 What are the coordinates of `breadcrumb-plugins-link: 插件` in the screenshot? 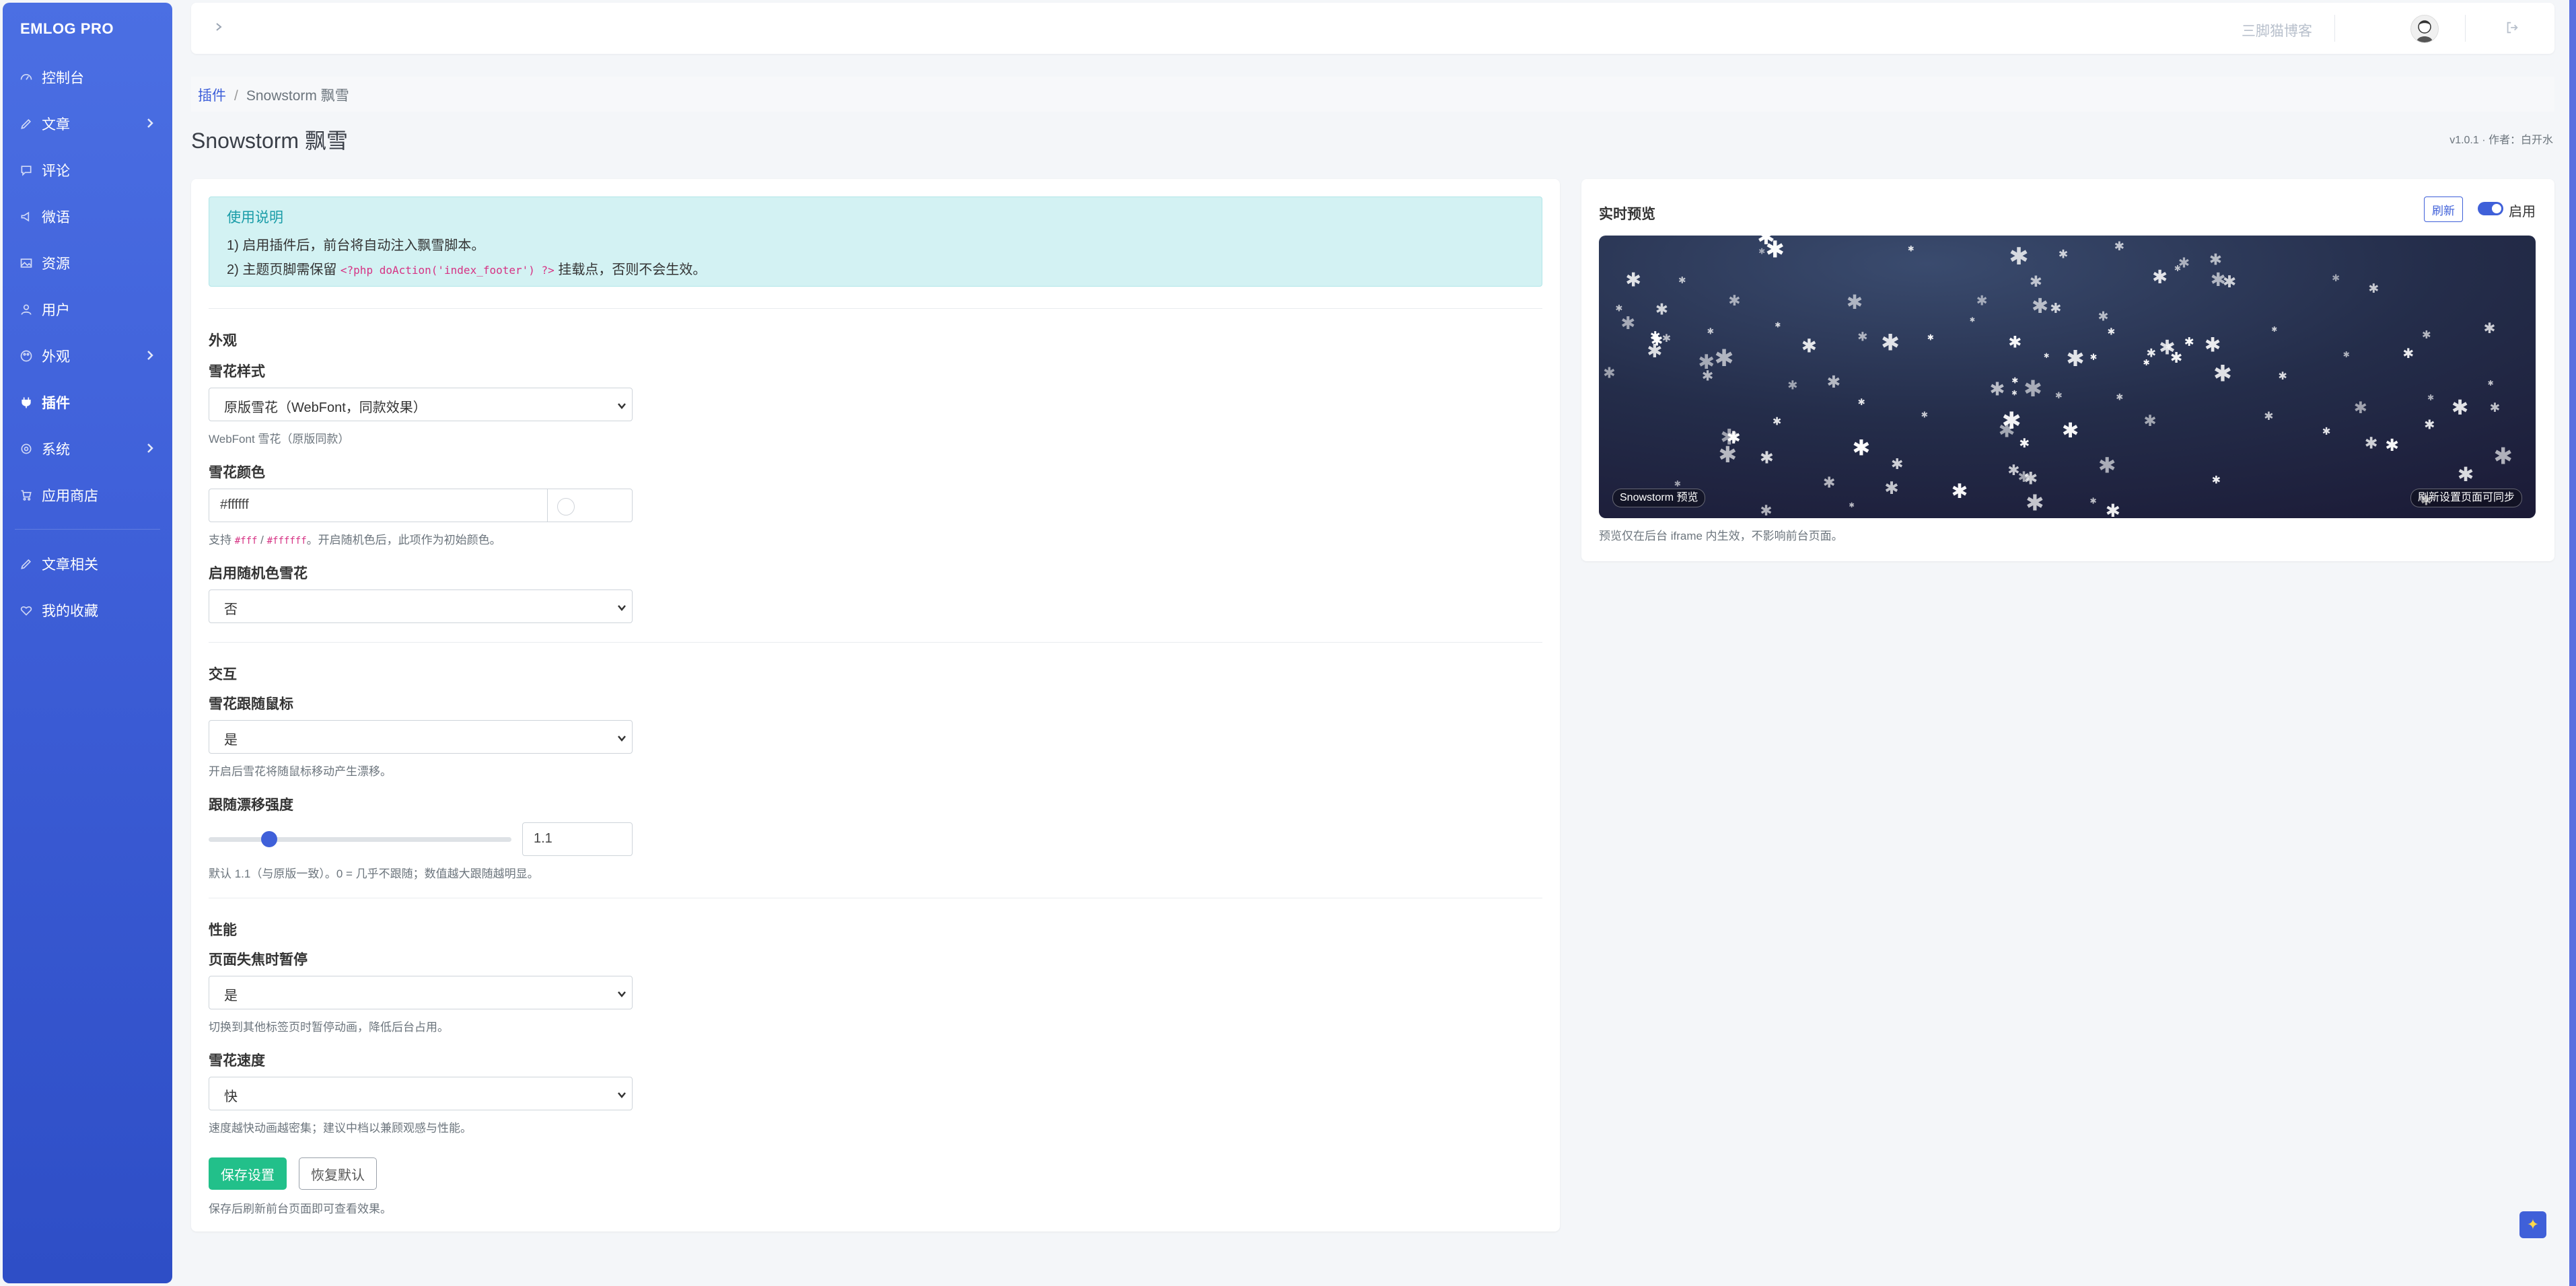 It's located at (212, 96).